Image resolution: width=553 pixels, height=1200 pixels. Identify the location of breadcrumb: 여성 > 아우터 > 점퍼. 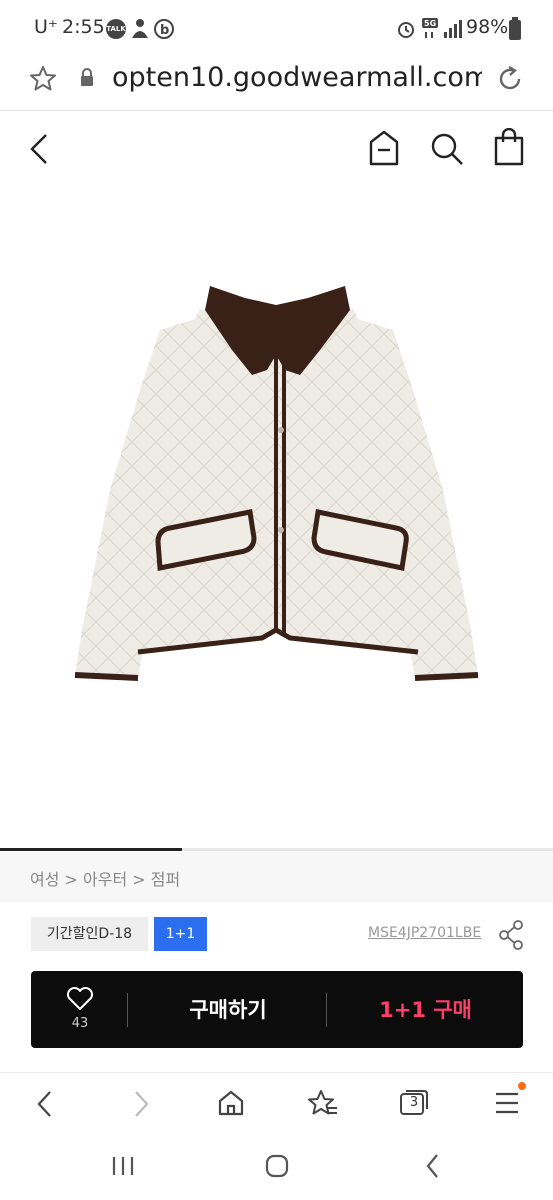
(105, 878).